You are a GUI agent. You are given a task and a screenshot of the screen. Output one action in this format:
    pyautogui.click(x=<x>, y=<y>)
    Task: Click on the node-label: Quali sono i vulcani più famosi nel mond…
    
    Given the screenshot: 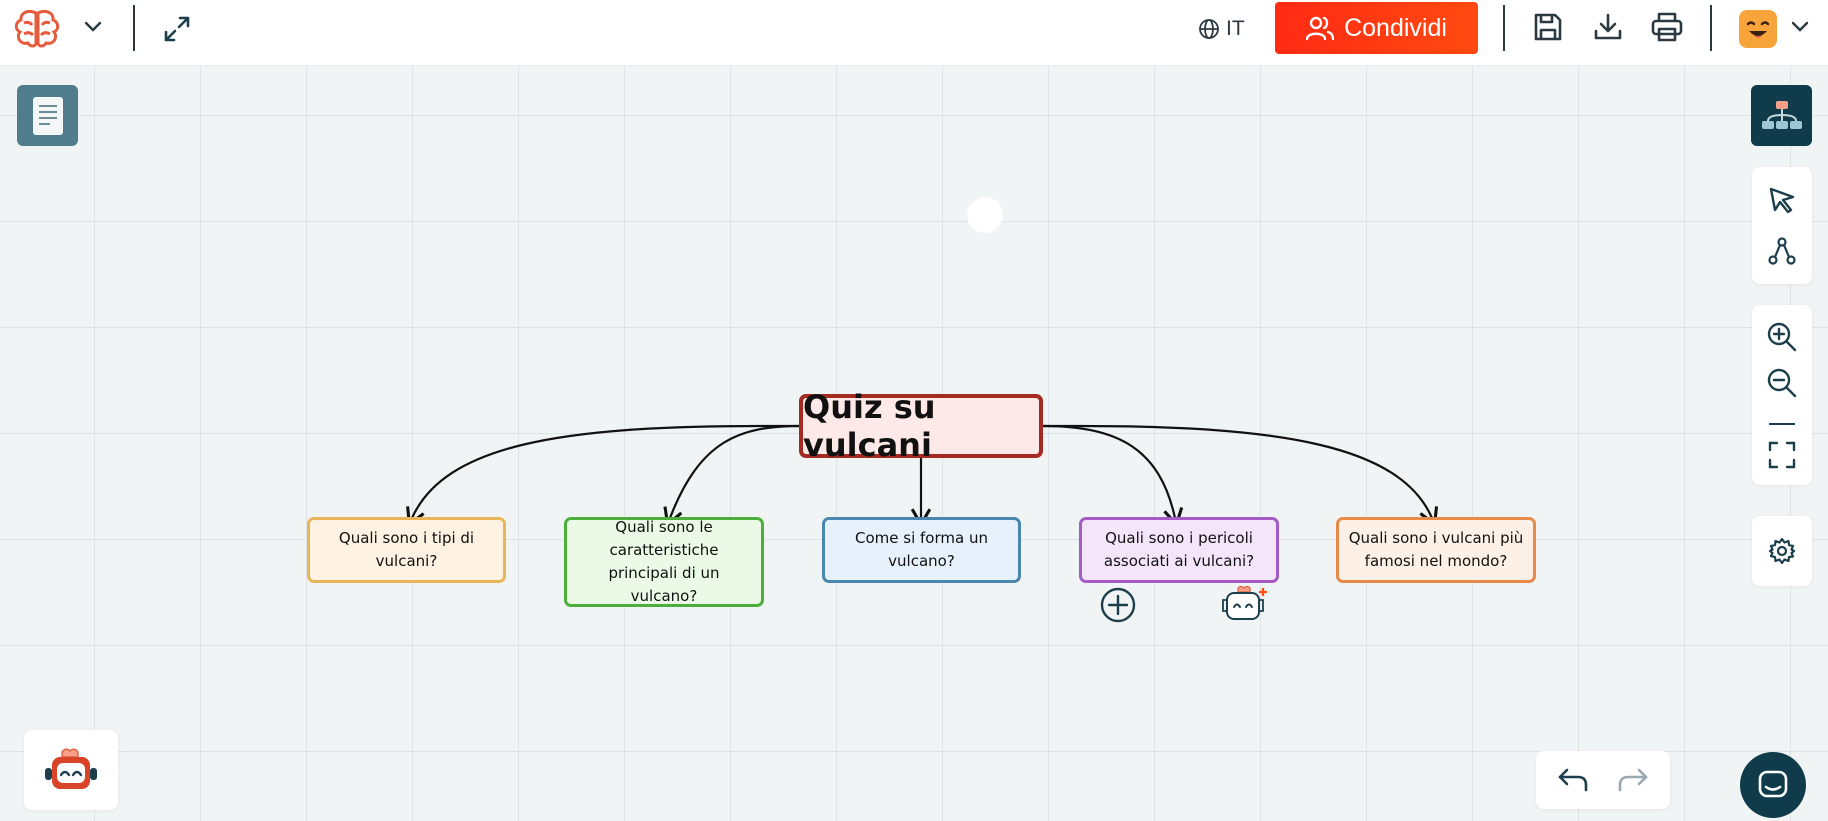 What is the action you would take?
    pyautogui.click(x=1436, y=549)
    